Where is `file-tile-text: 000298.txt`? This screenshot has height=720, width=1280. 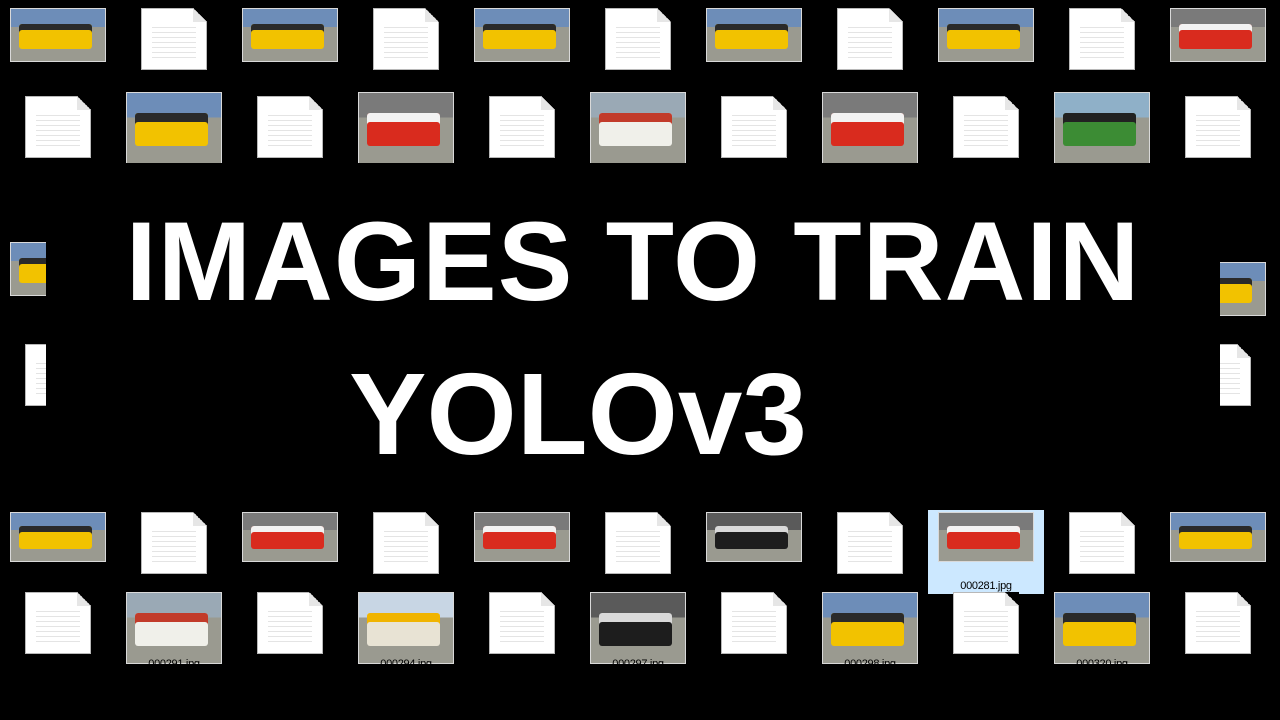
file-tile-text: 000298.txt is located at coordinates (986, 630).